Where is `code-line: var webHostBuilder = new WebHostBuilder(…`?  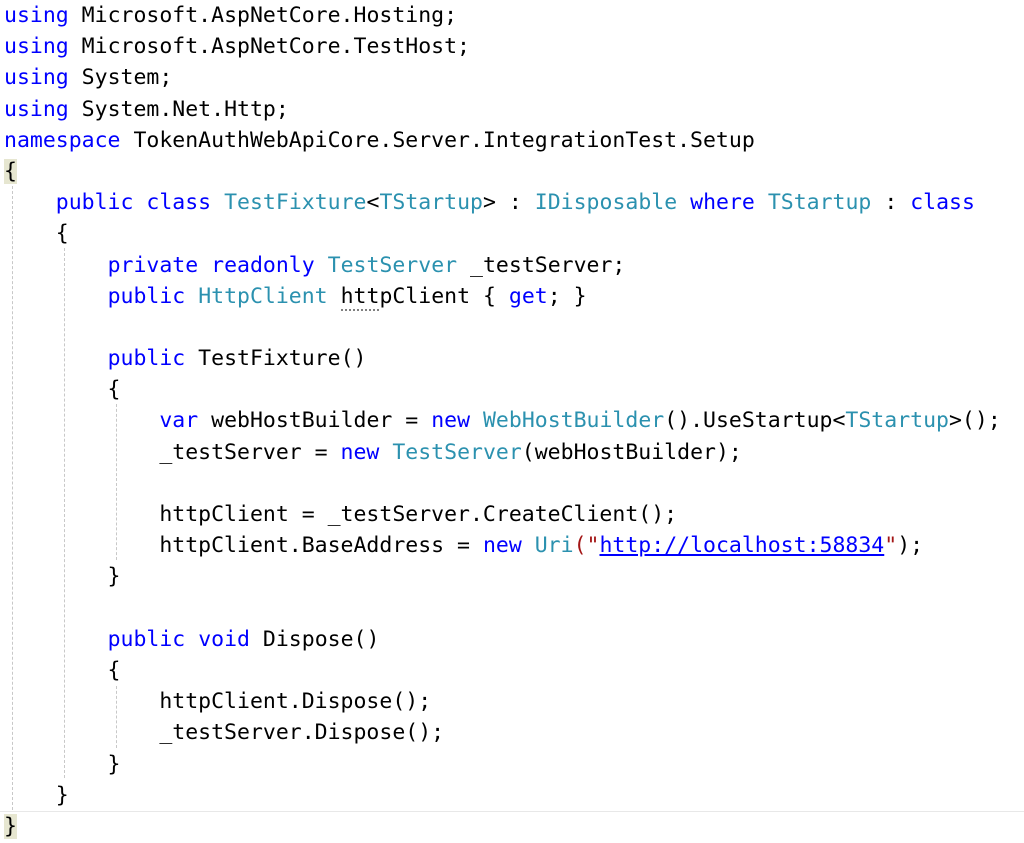
code-line: var webHostBuilder = new WebHostBuilder(… is located at coordinates (502, 420).